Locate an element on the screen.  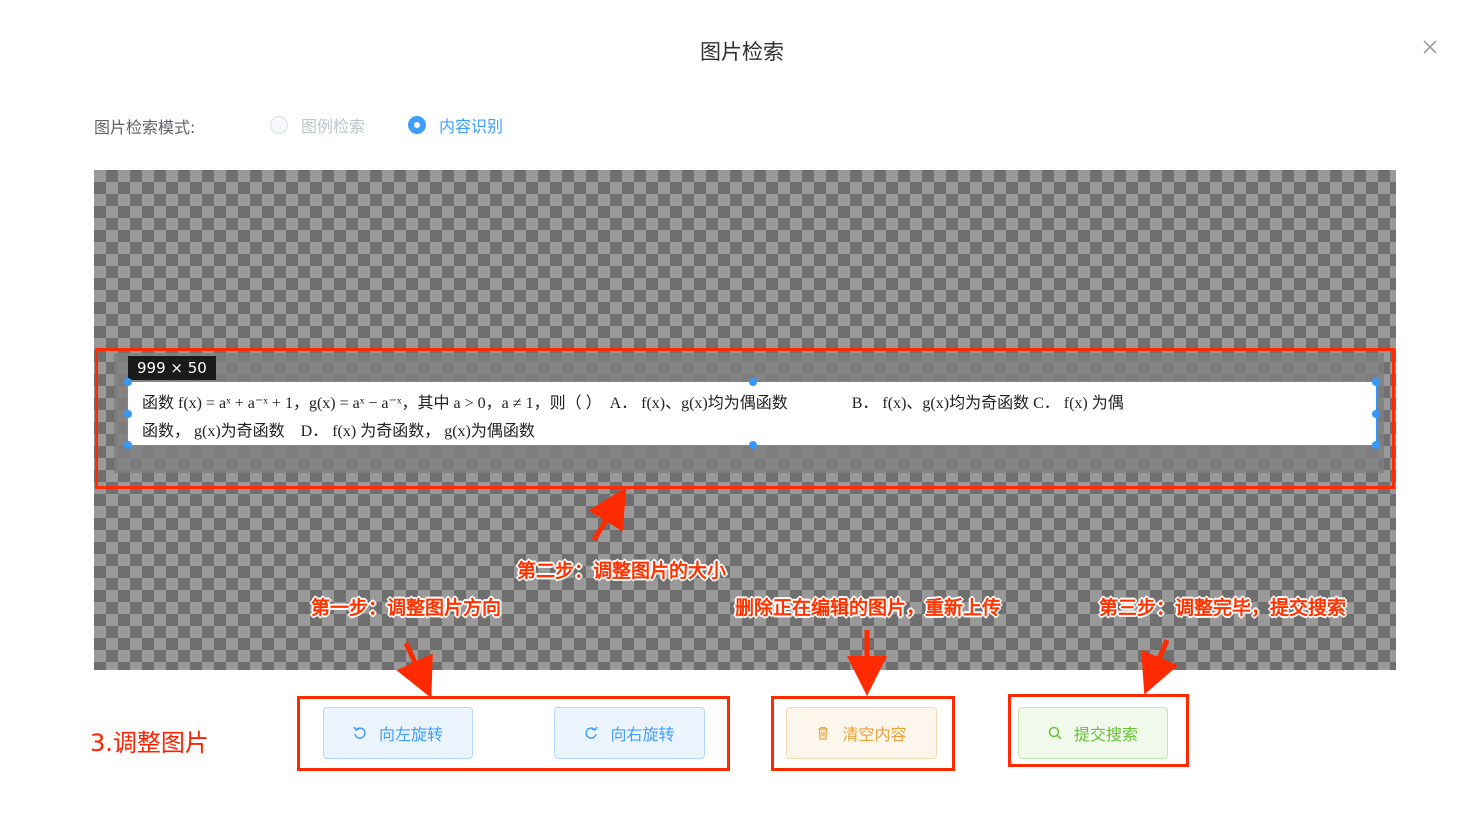
mode-label: 图片检索模式: is located at coordinates (145, 127).